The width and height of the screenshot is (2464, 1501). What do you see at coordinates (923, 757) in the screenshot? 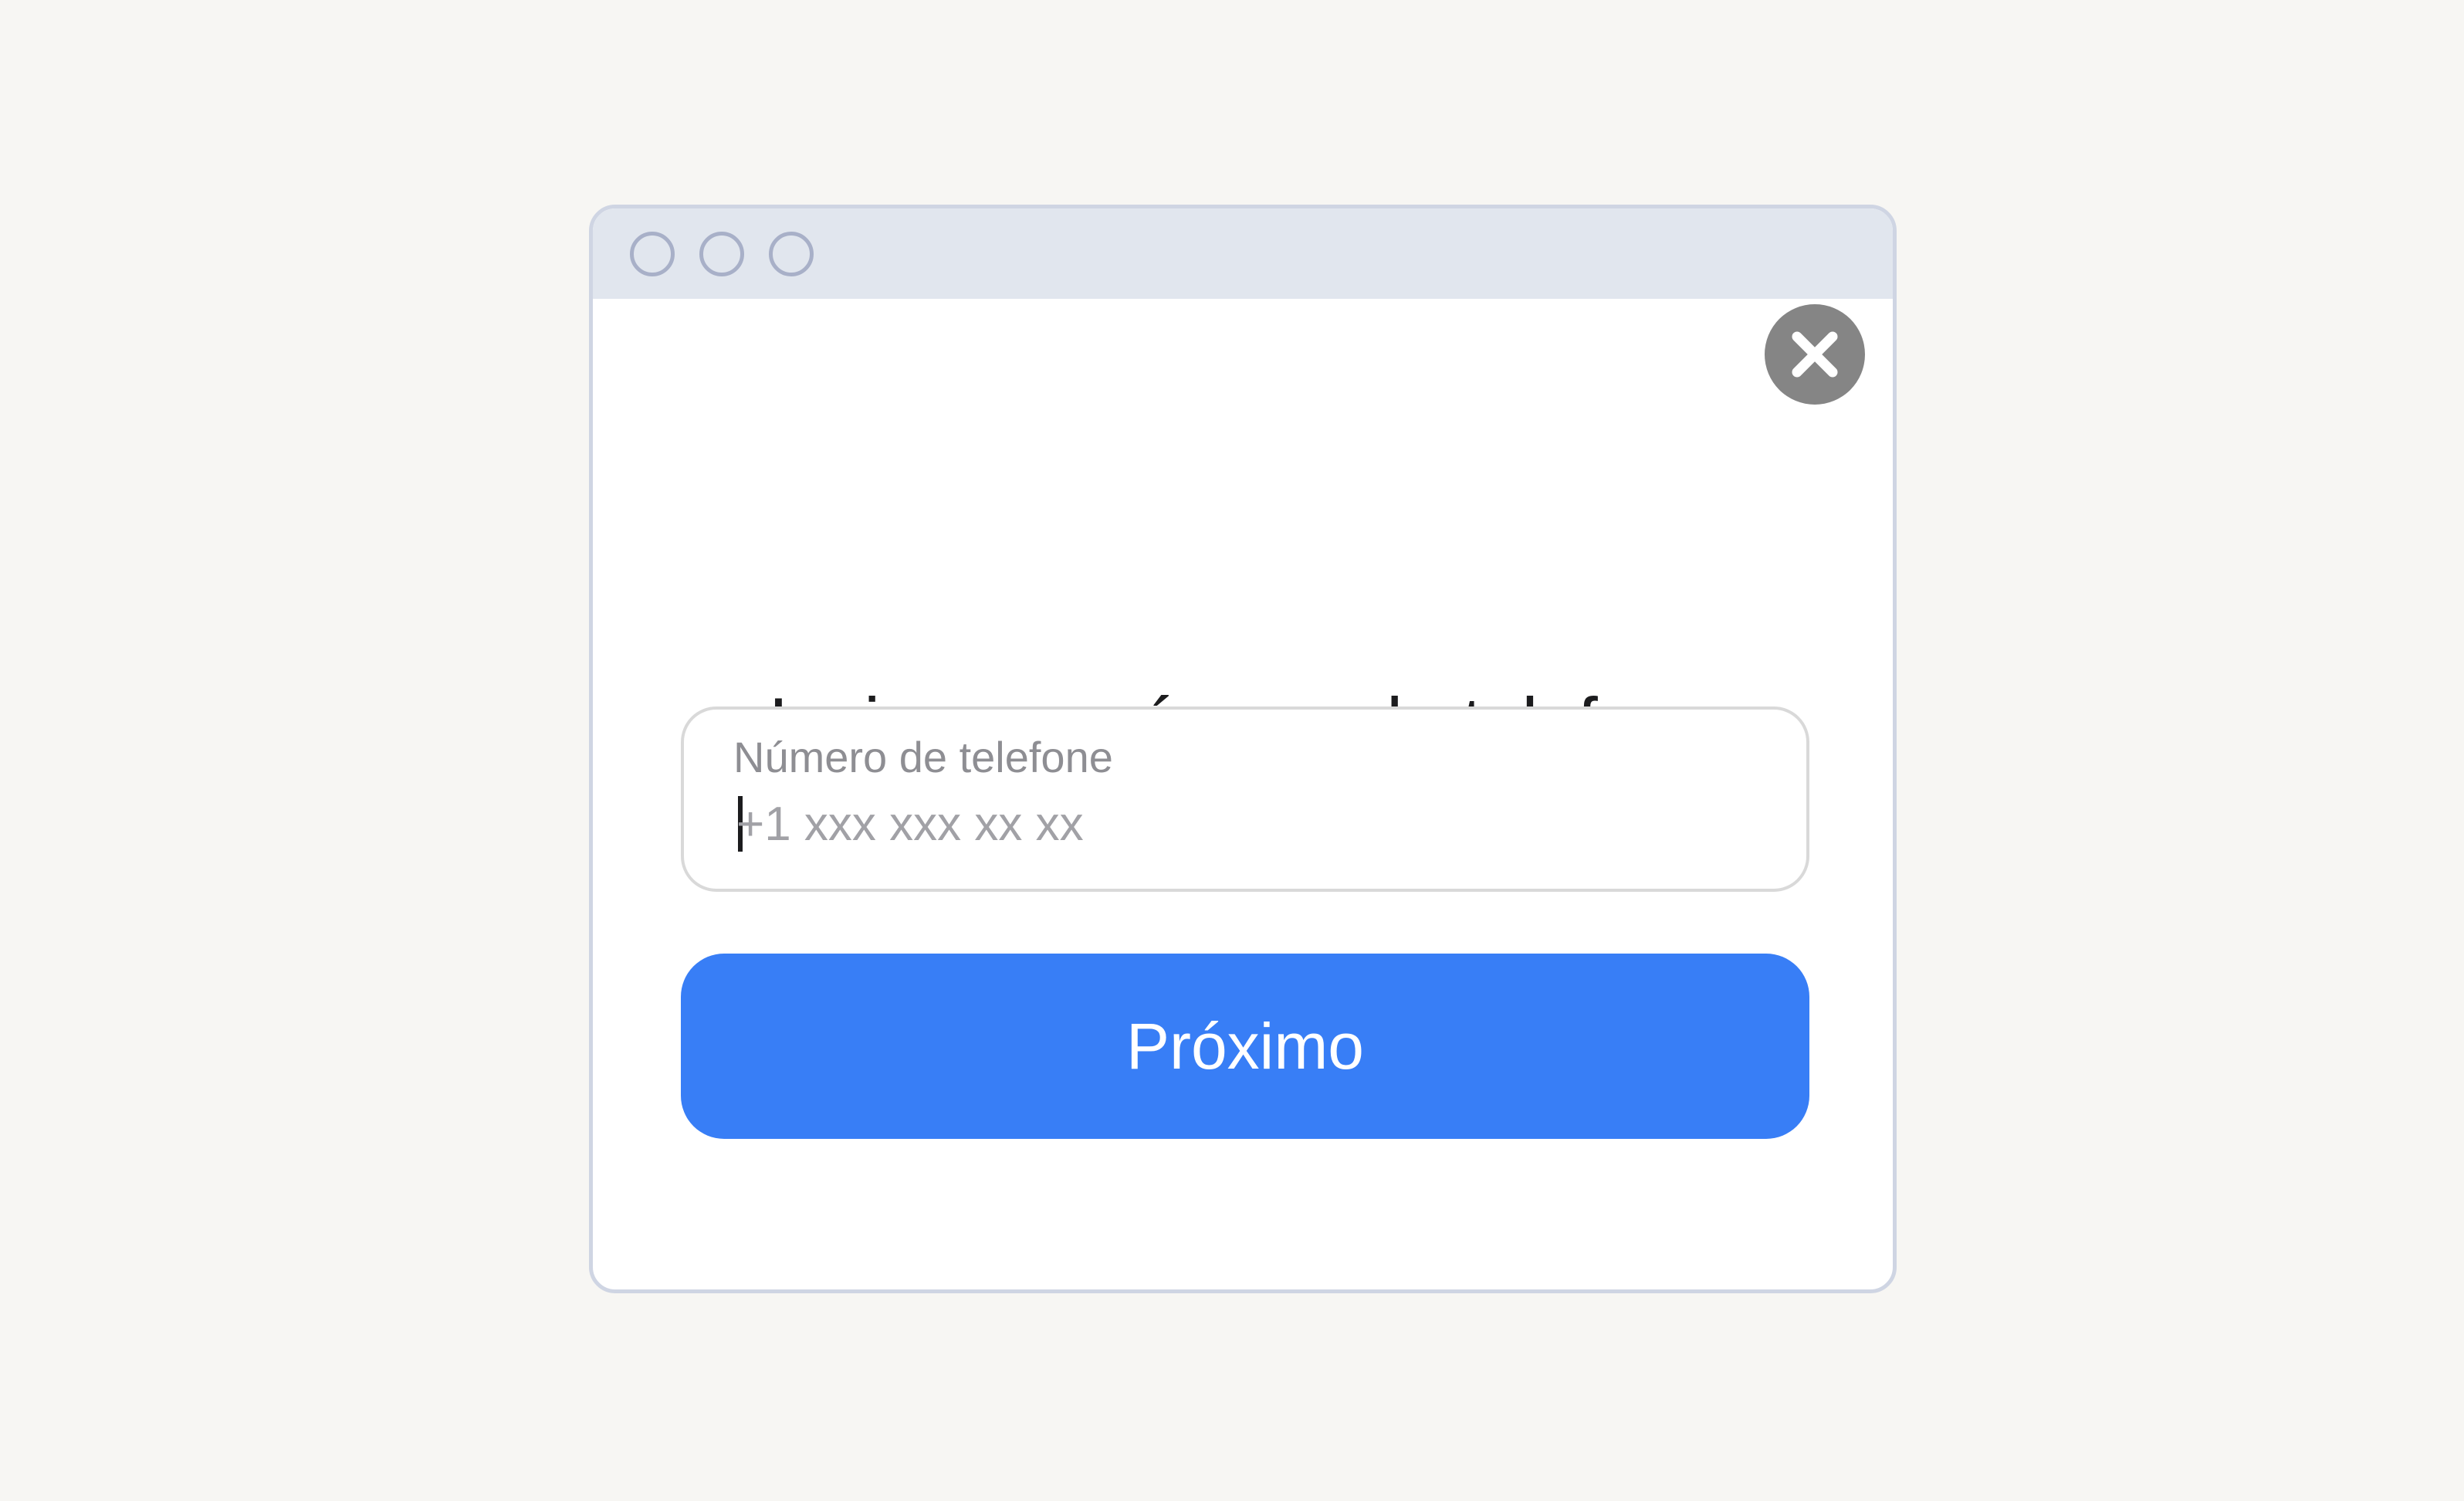
I see `phone-field-label: Número de telefone` at bounding box center [923, 757].